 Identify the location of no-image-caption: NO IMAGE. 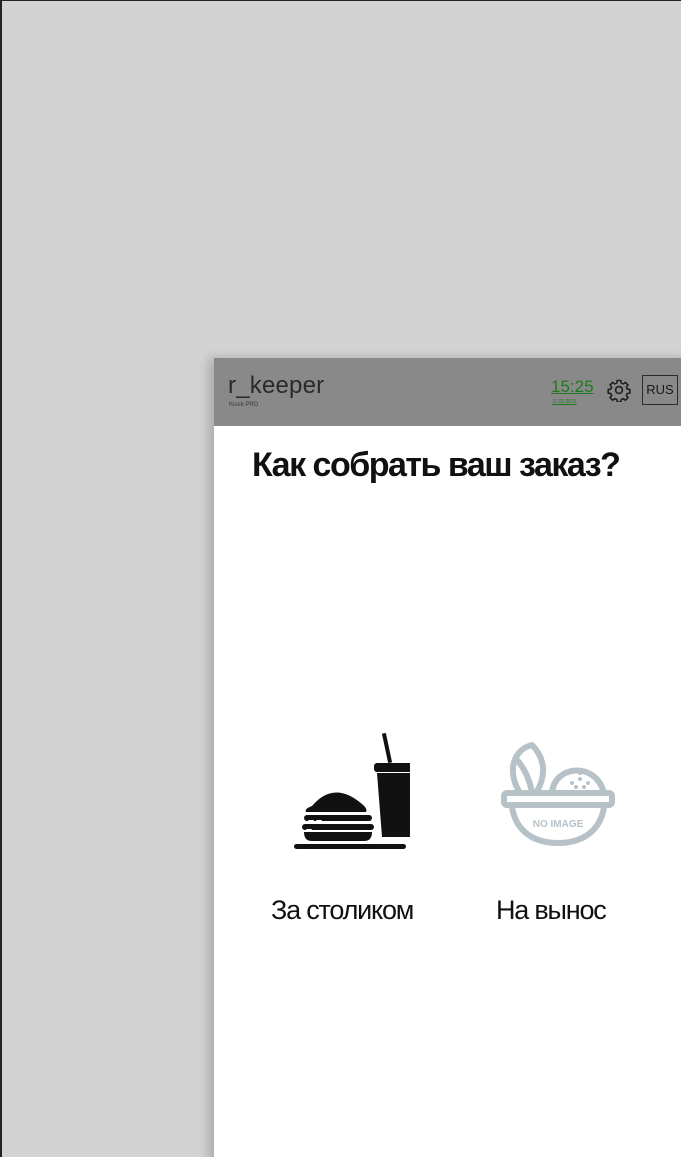
(558, 824).